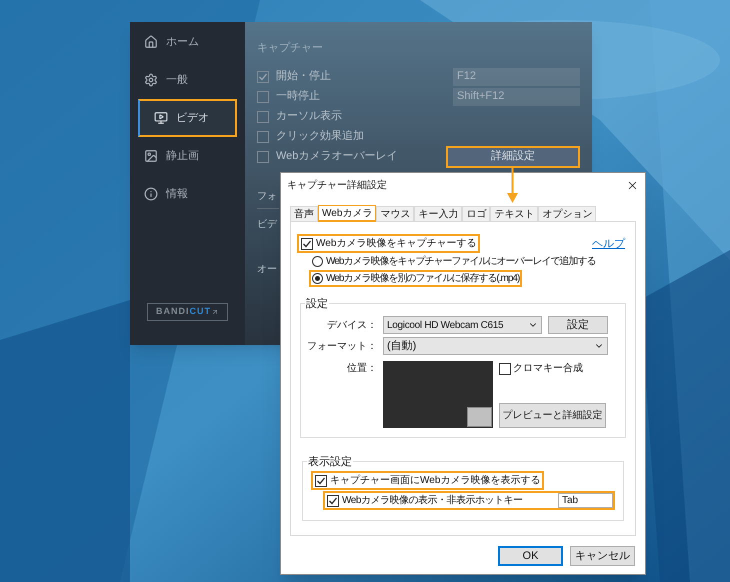 This screenshot has height=582, width=730. What do you see at coordinates (299, 116) in the screenshot?
I see `checkbox-option: カーソル表示` at bounding box center [299, 116].